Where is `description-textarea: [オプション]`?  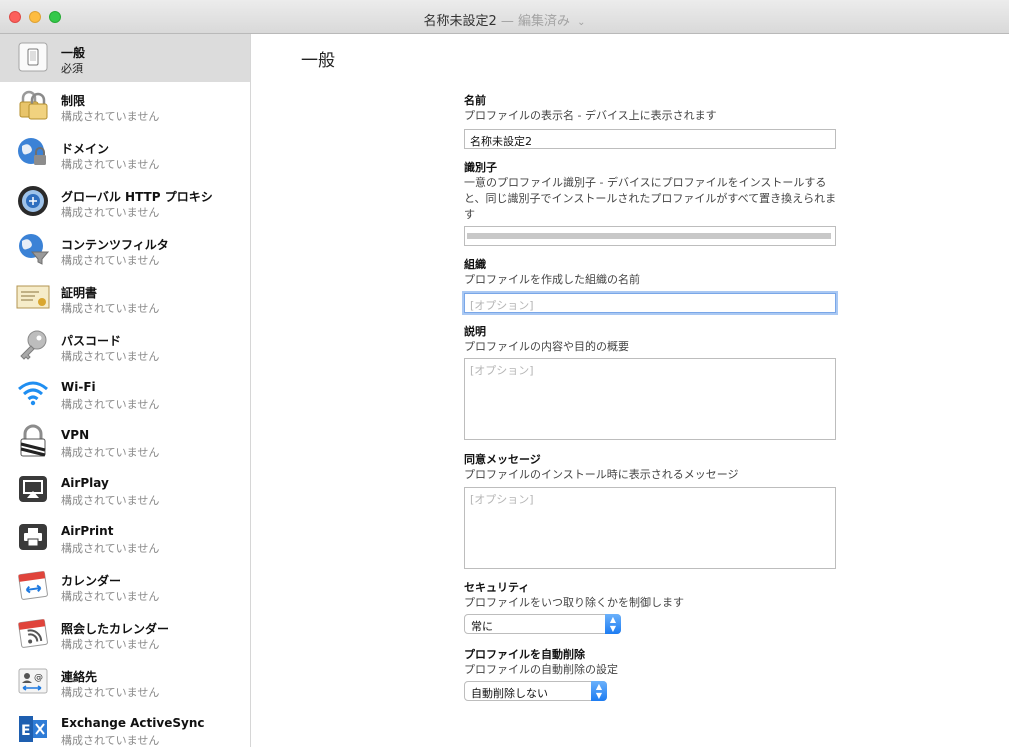
description-textarea: [オプション] is located at coordinates (650, 399).